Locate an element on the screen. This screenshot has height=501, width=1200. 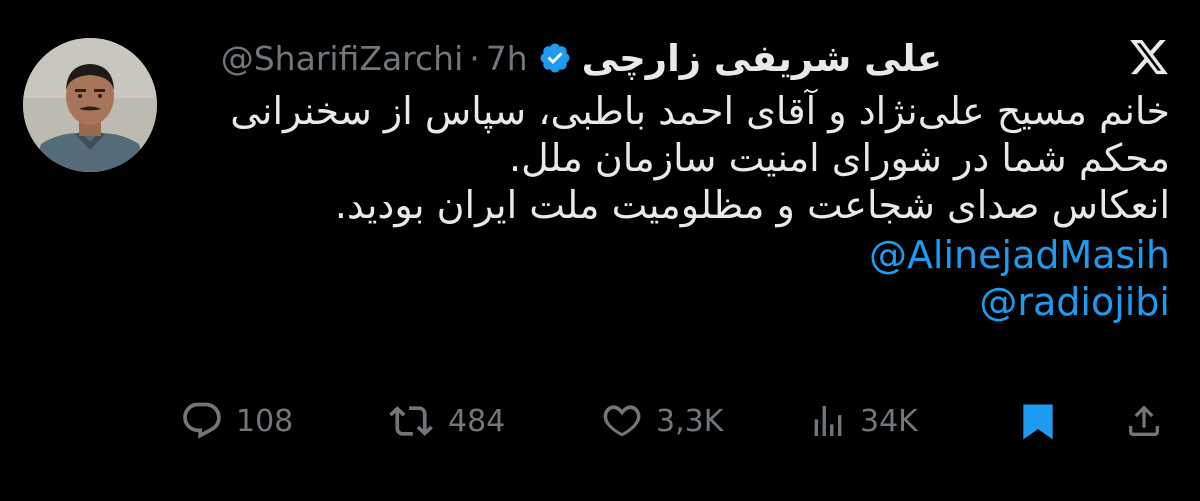
like-button: 3,3K is located at coordinates (661, 421).